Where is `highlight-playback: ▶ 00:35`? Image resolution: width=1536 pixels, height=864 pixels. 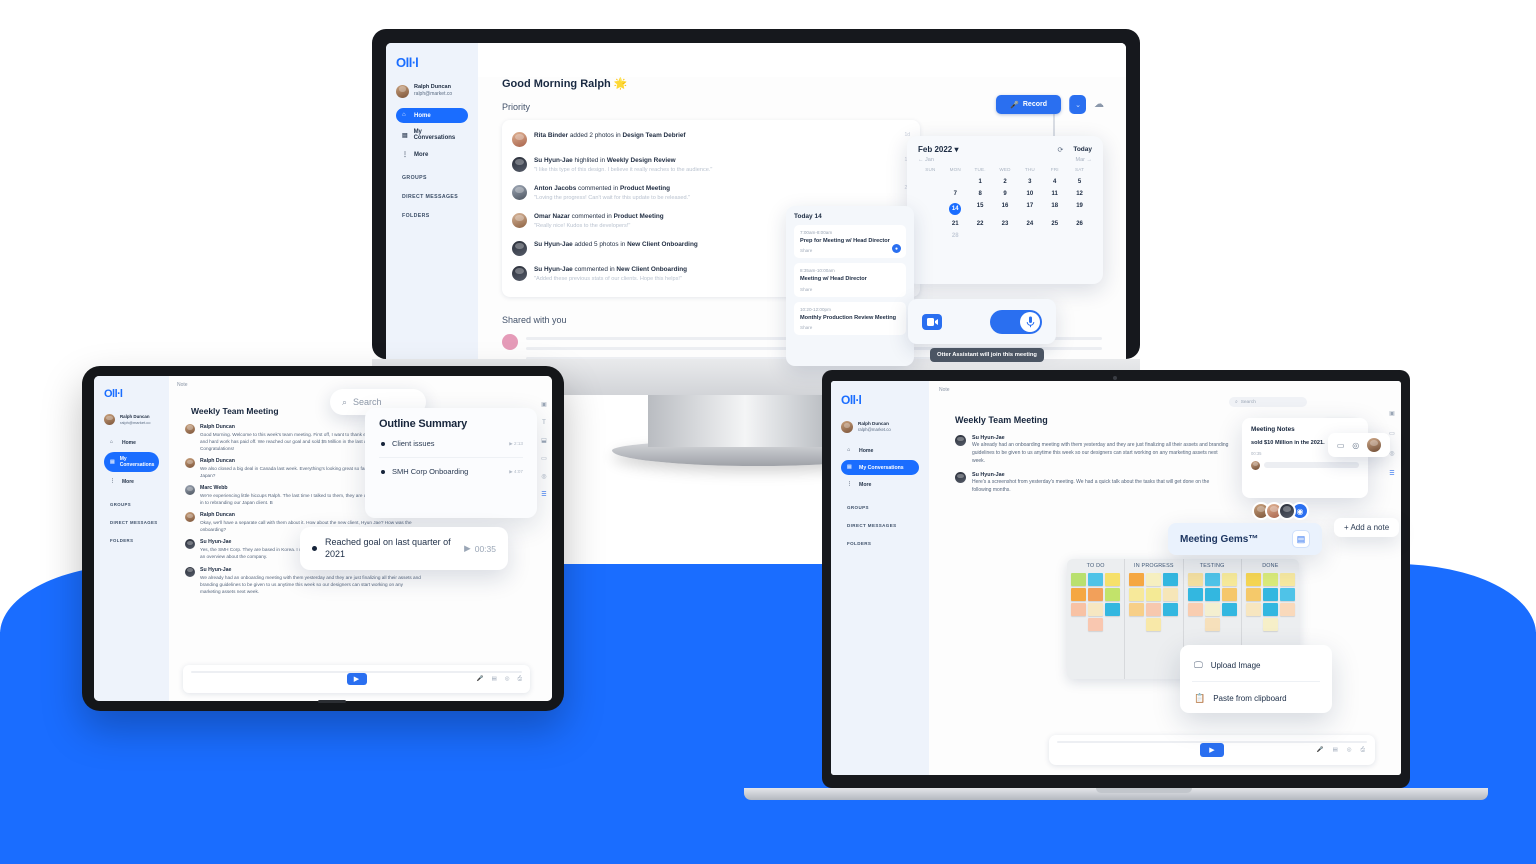
highlight-playback: ▶ 00:35 is located at coordinates (480, 548).